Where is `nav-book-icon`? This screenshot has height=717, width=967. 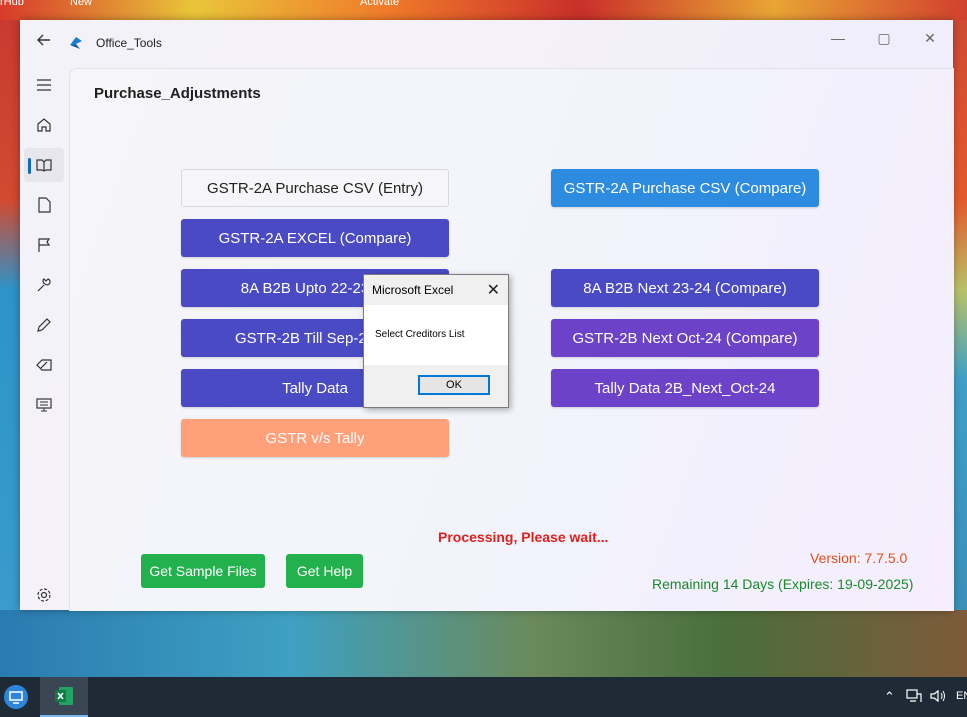
nav-book-icon is located at coordinates (44, 165).